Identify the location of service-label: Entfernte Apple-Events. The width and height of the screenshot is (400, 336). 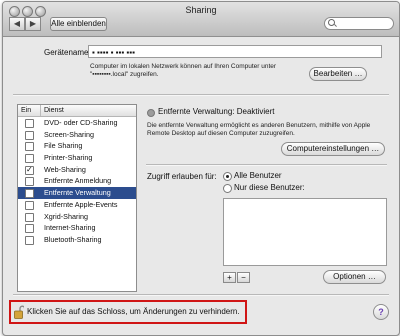
(81, 204).